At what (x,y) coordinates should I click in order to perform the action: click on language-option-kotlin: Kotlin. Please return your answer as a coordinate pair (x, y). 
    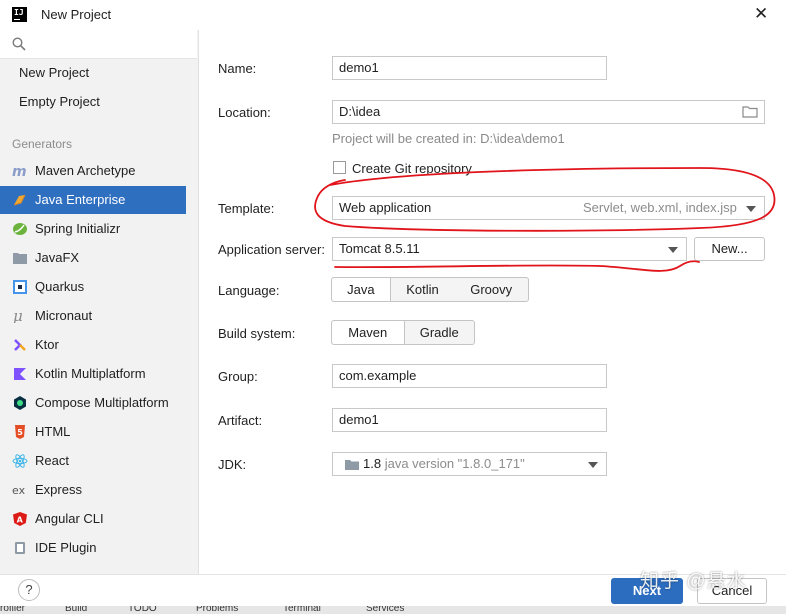
    Looking at the image, I should click on (423, 289).